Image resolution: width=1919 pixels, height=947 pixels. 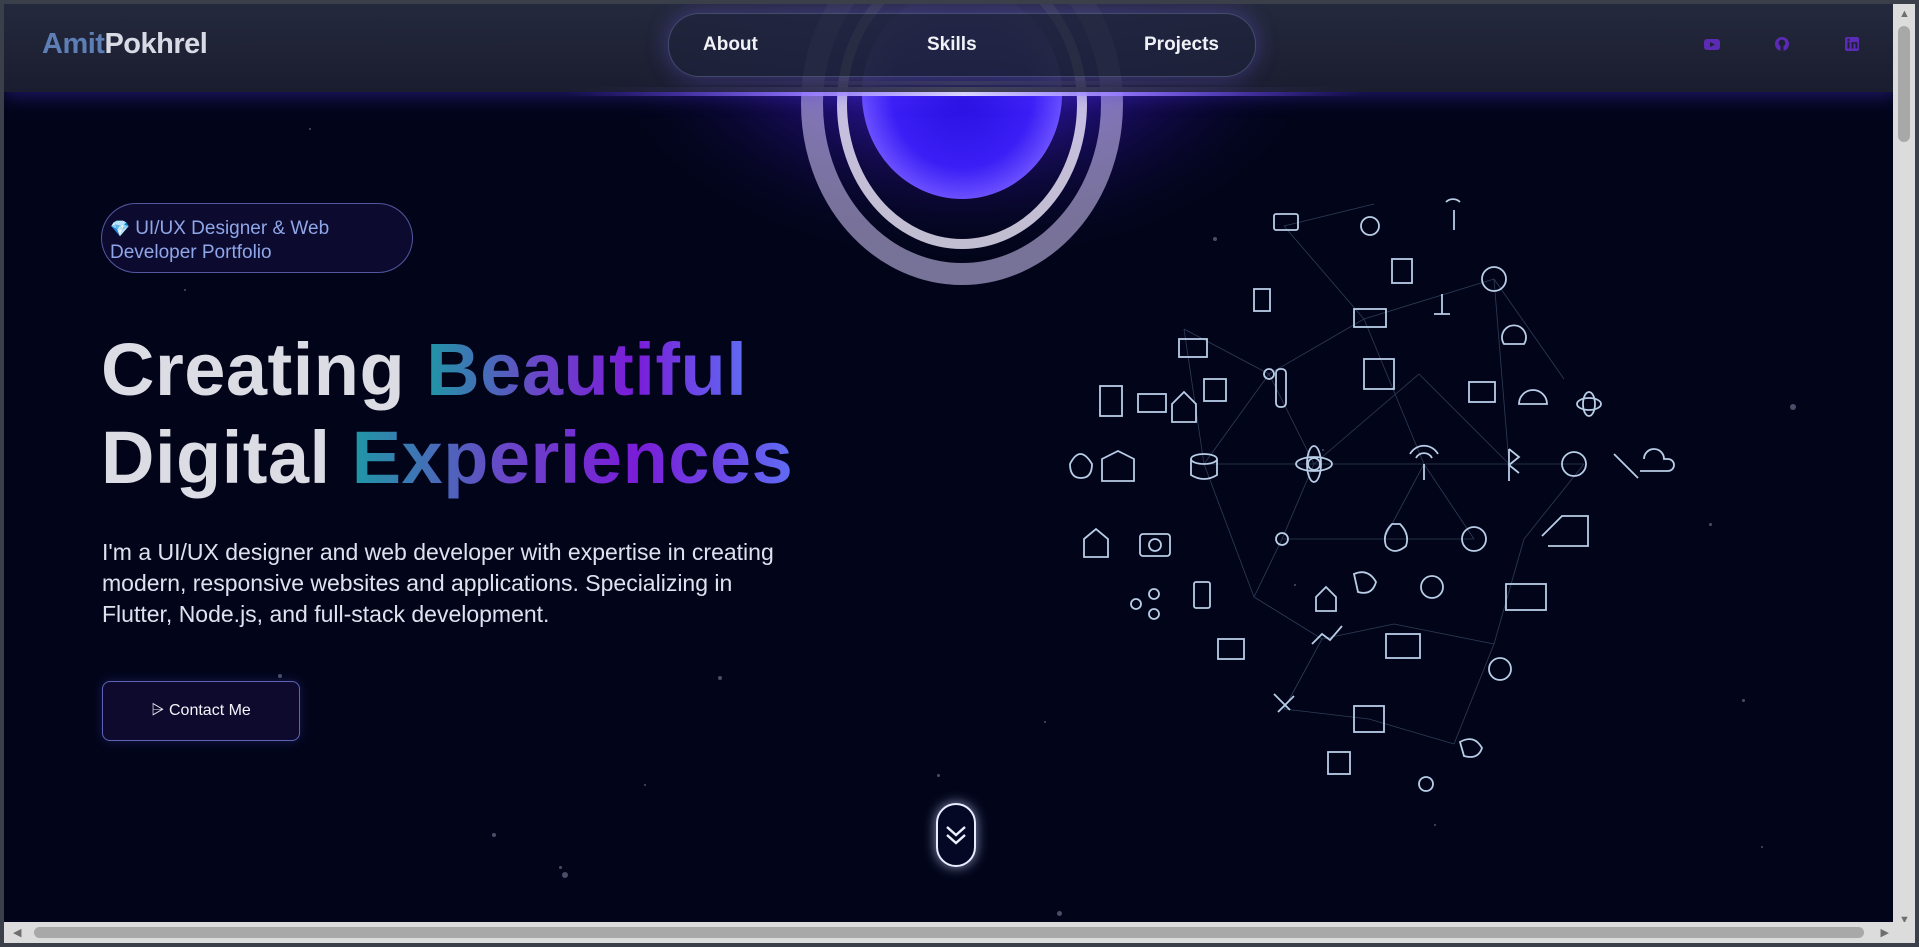 What do you see at coordinates (156, 44) in the screenshot?
I see `logo-last: Pokhrel` at bounding box center [156, 44].